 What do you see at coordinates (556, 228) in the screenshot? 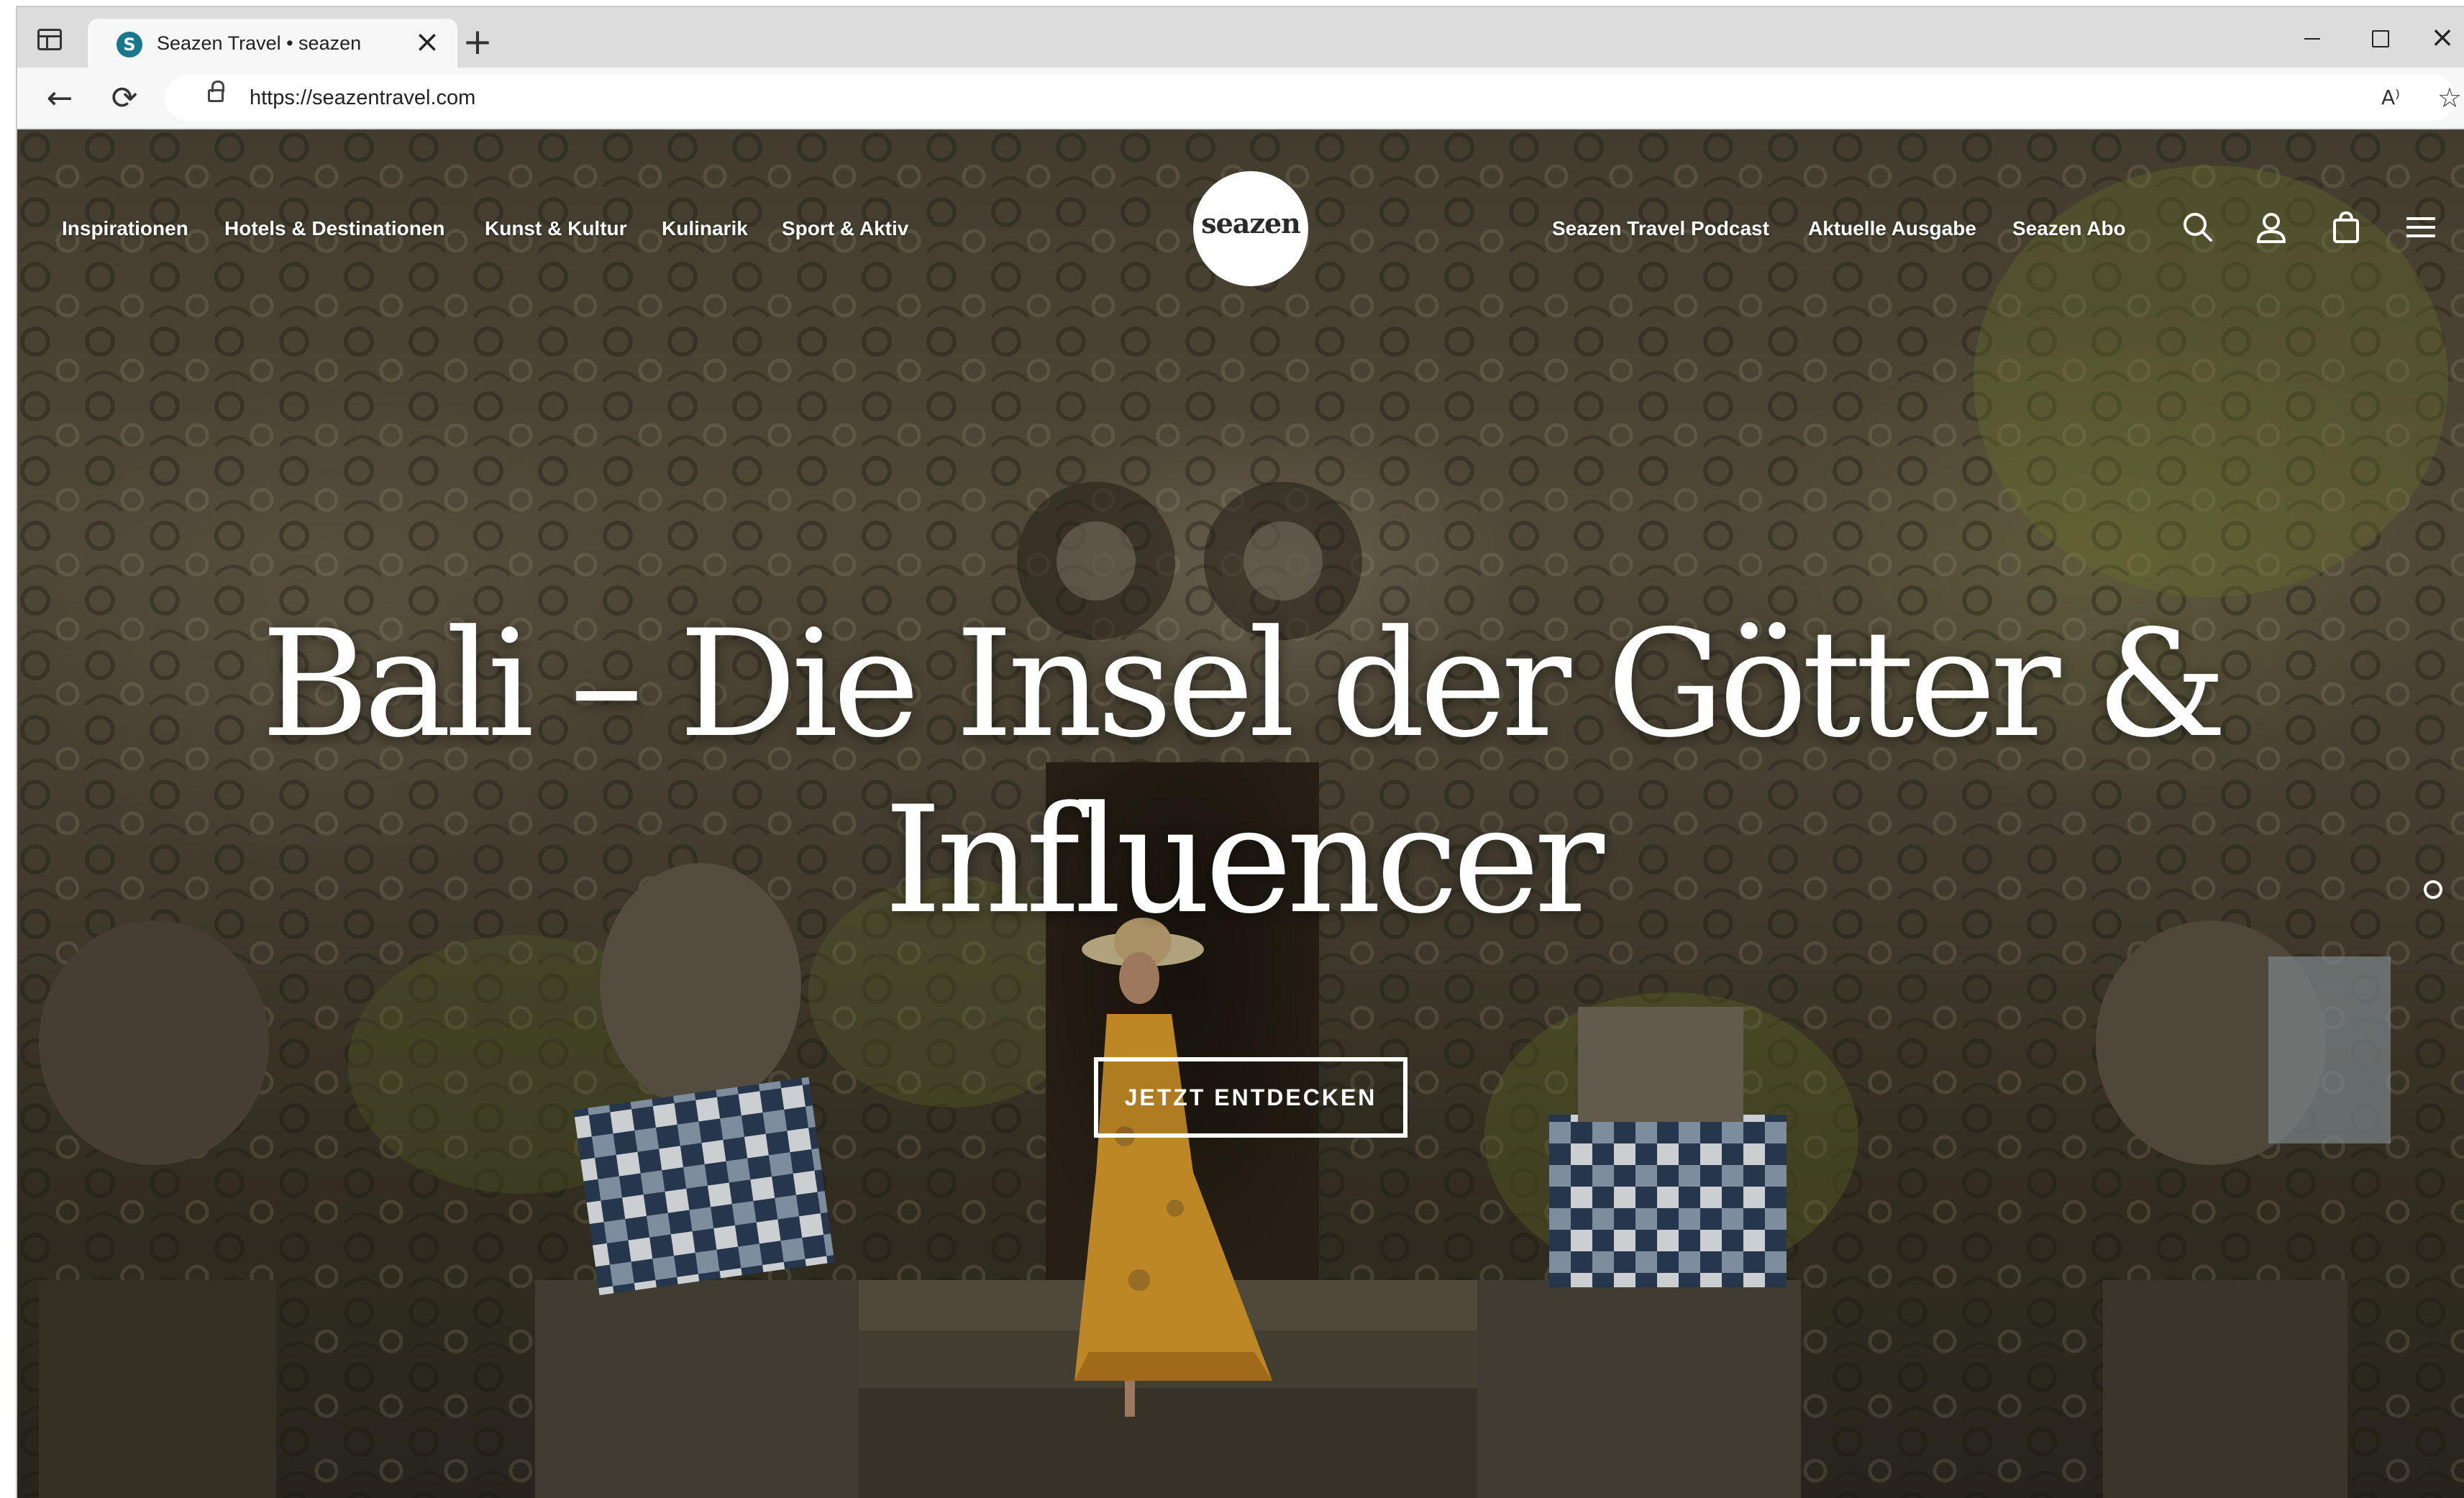
I see `nav-kunst-kultur: Kunst & Kultur` at bounding box center [556, 228].